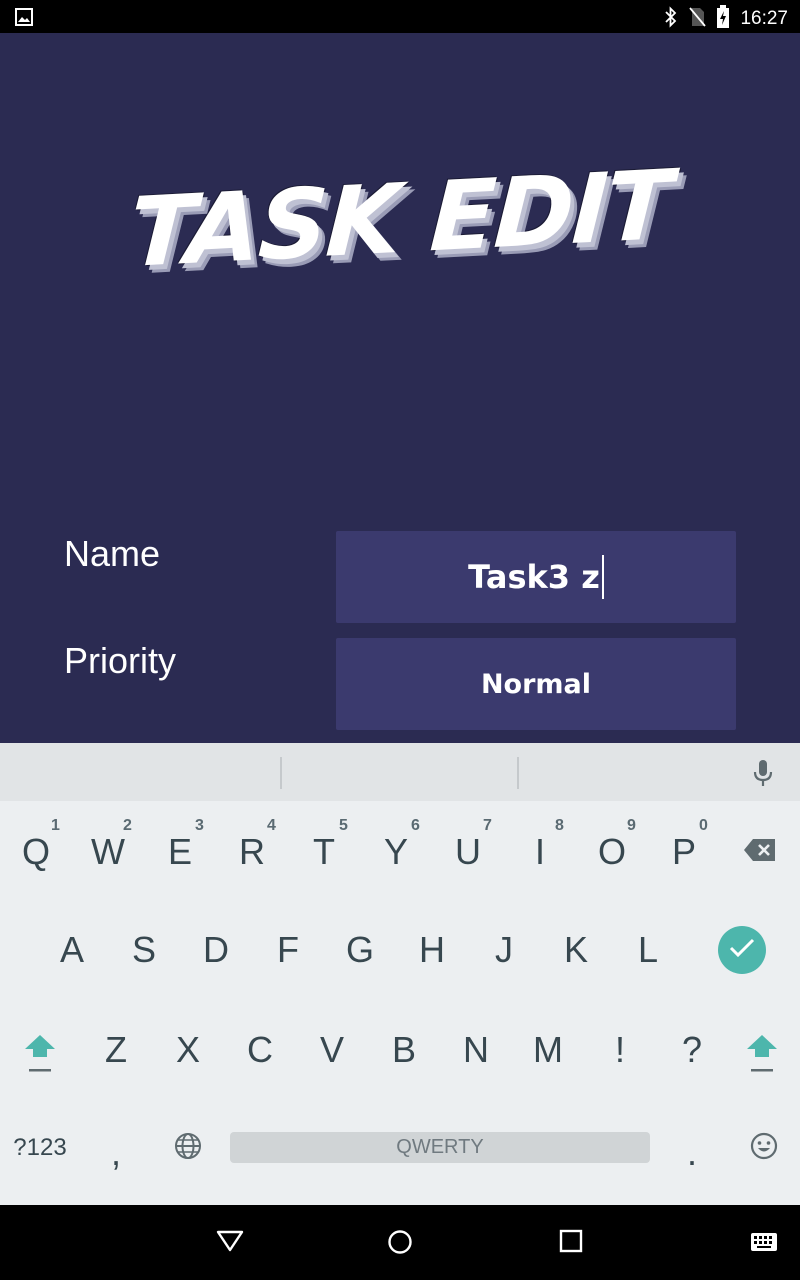 The width and height of the screenshot is (800, 1280). I want to click on priority-field-value: Normal, so click(536, 684).